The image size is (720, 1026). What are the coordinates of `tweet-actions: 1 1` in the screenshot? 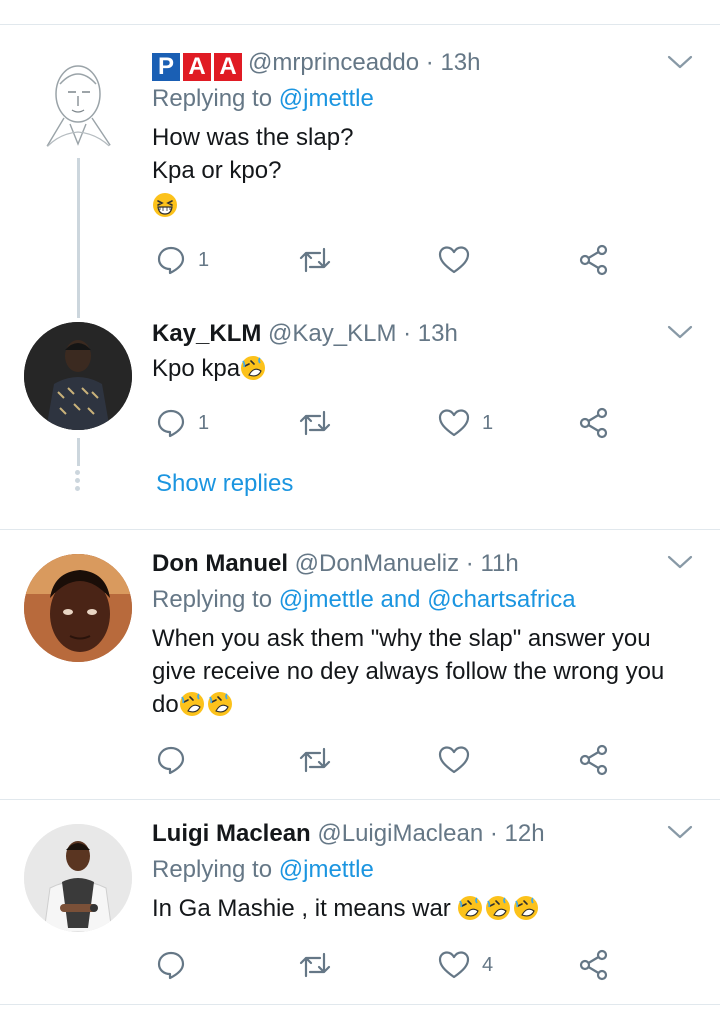 It's located at (387, 423).